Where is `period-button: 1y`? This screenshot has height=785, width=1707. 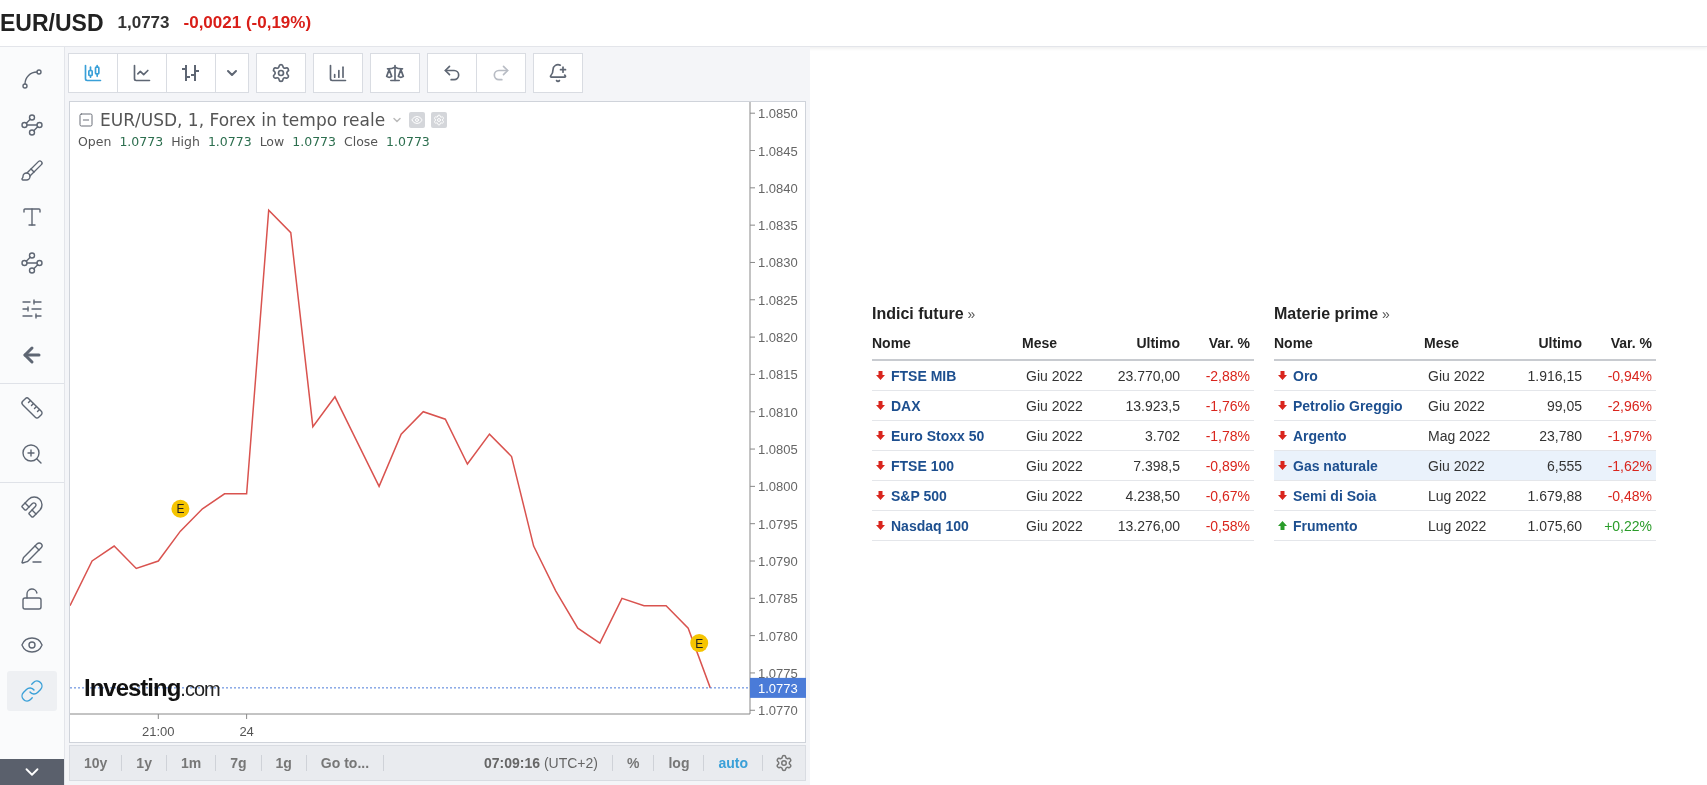
period-button: 1y is located at coordinates (144, 763).